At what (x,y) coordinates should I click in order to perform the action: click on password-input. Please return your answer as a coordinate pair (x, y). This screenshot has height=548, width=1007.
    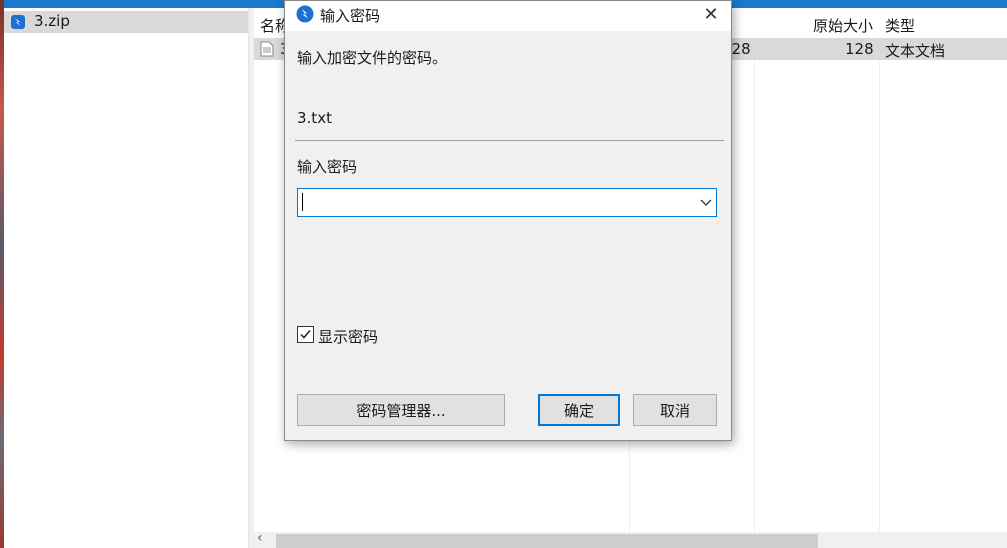
    Looking at the image, I should click on (499, 202).